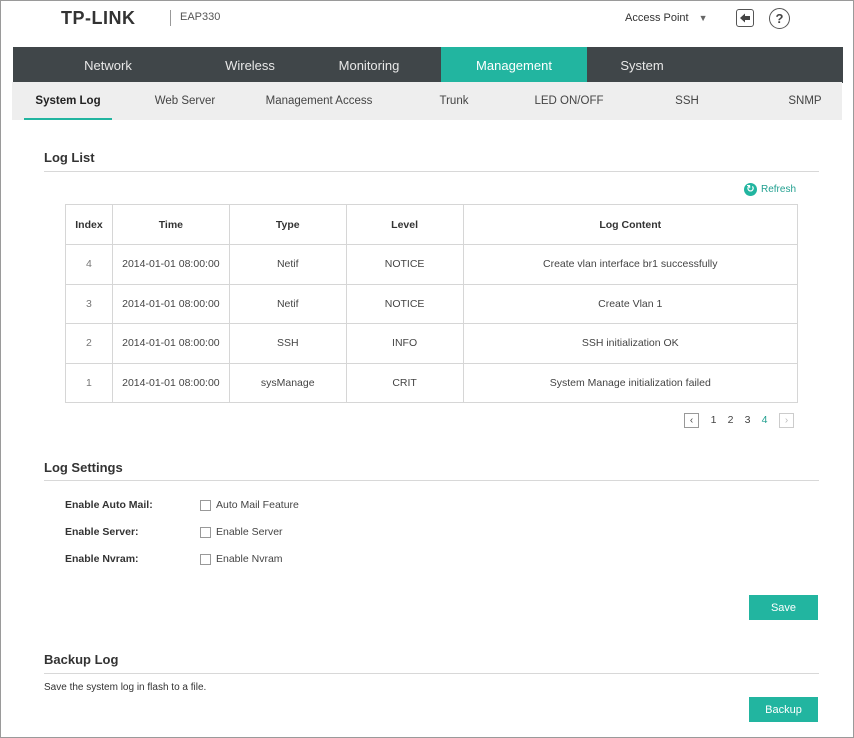 The image size is (854, 738). I want to click on refresh-button: ↻ Refresh, so click(770, 189).